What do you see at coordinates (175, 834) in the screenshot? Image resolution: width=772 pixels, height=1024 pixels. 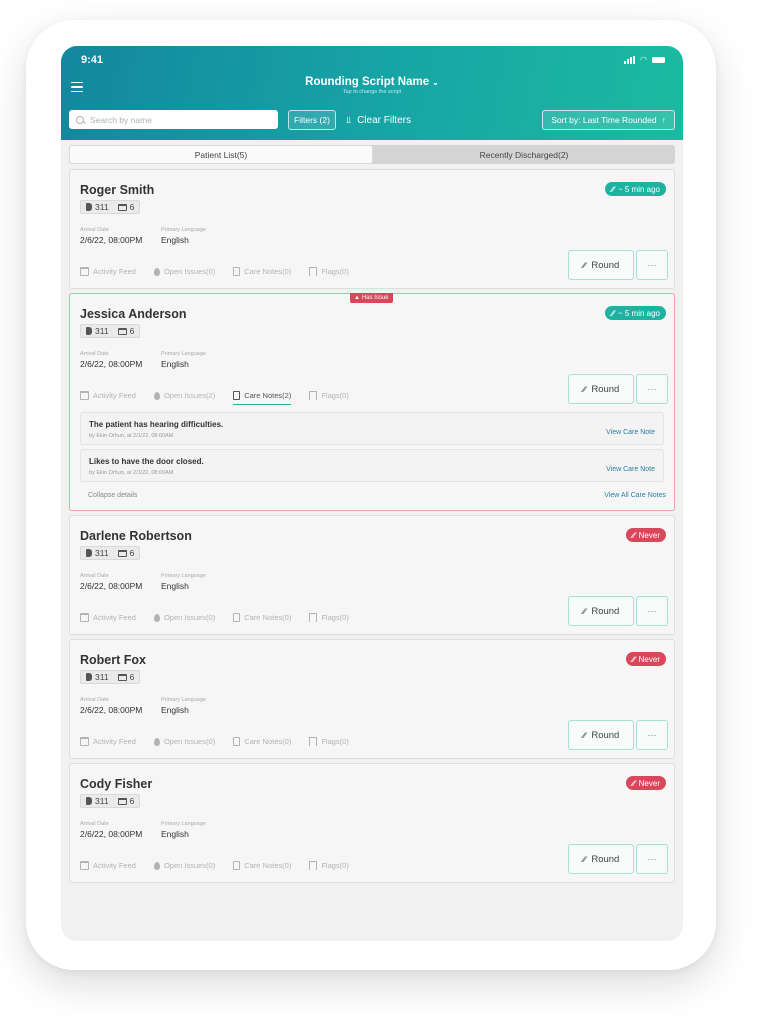 I see `primary-language-value: English` at bounding box center [175, 834].